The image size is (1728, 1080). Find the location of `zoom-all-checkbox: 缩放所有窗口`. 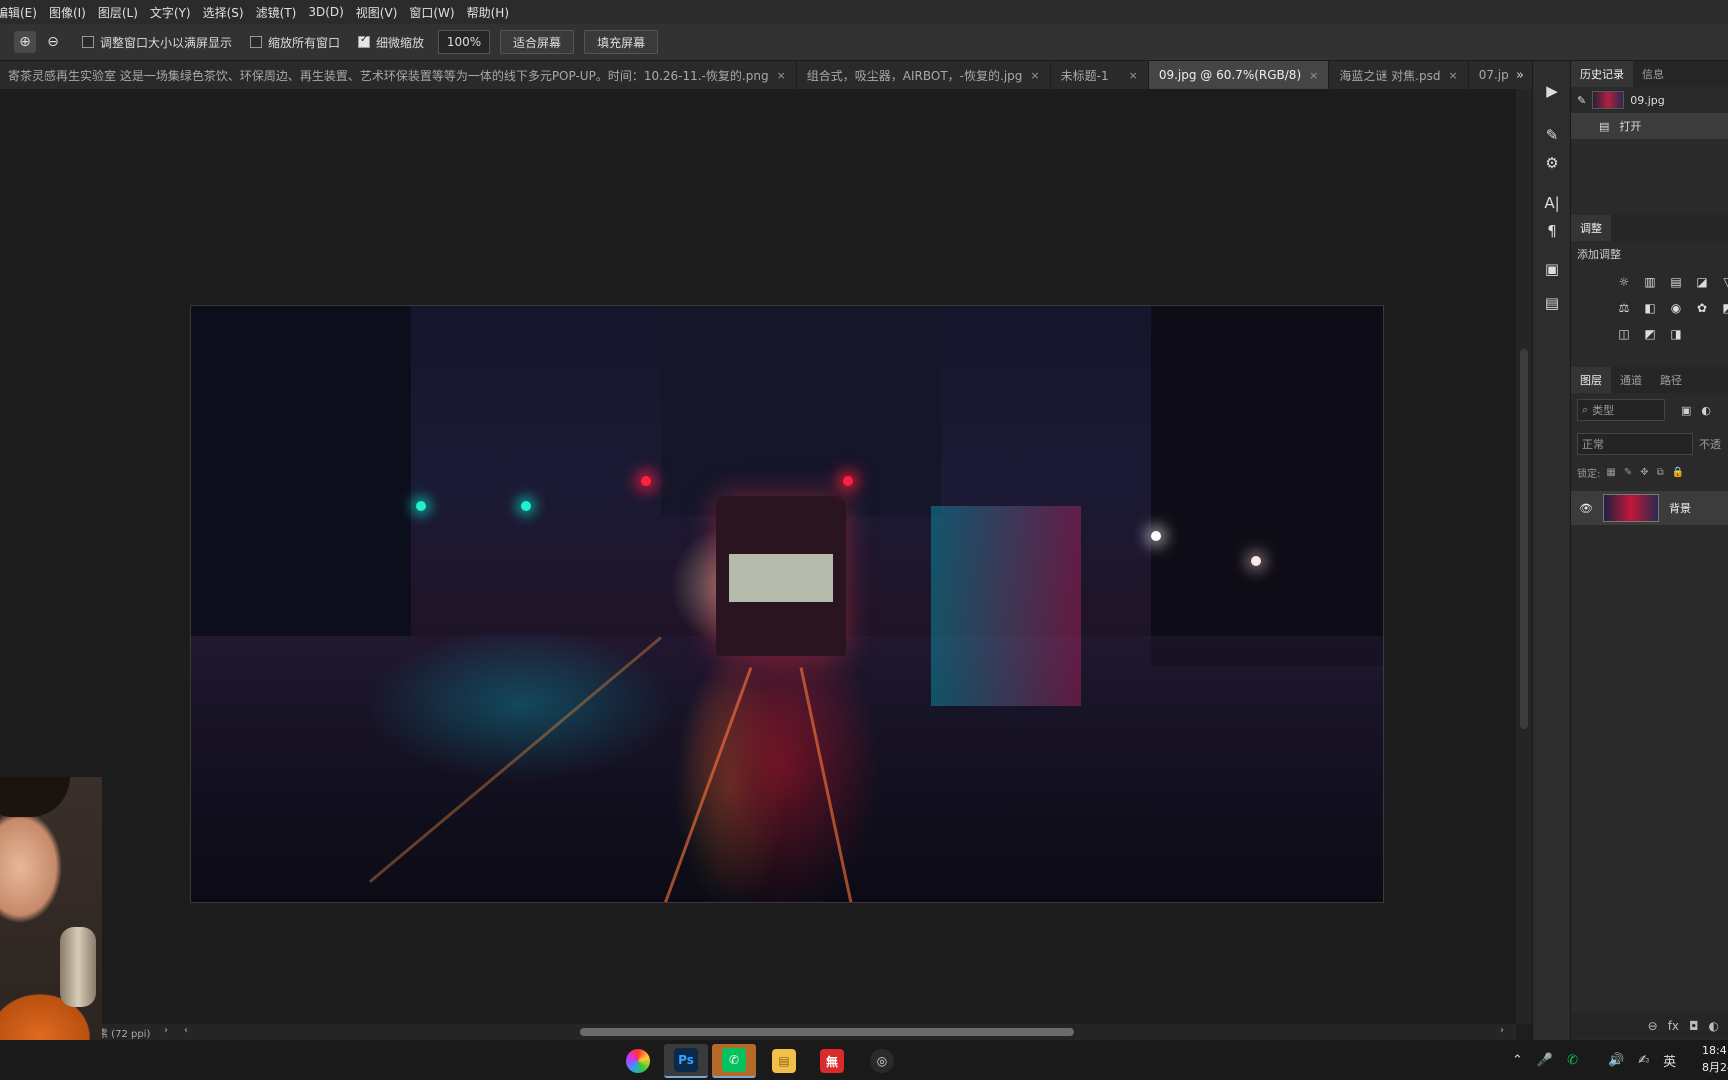

zoom-all-checkbox: 缩放所有窗口 is located at coordinates (295, 42).